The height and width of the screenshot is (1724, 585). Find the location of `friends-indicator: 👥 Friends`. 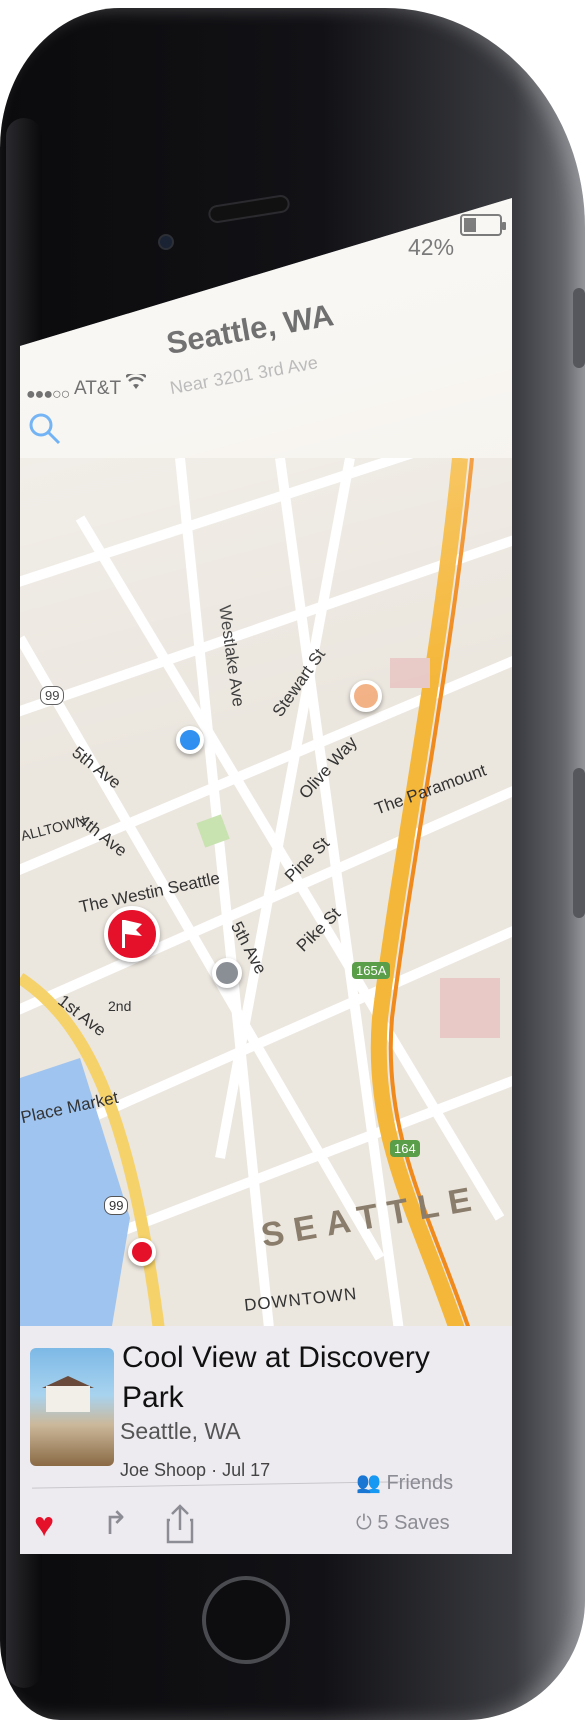

friends-indicator: 👥 Friends is located at coordinates (404, 1482).